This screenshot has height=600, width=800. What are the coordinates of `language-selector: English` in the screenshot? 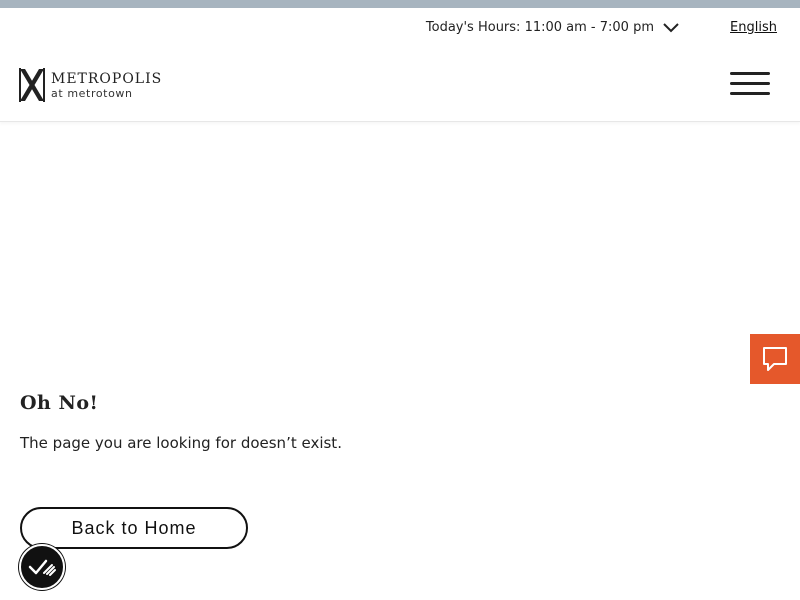 It's located at (753, 27).